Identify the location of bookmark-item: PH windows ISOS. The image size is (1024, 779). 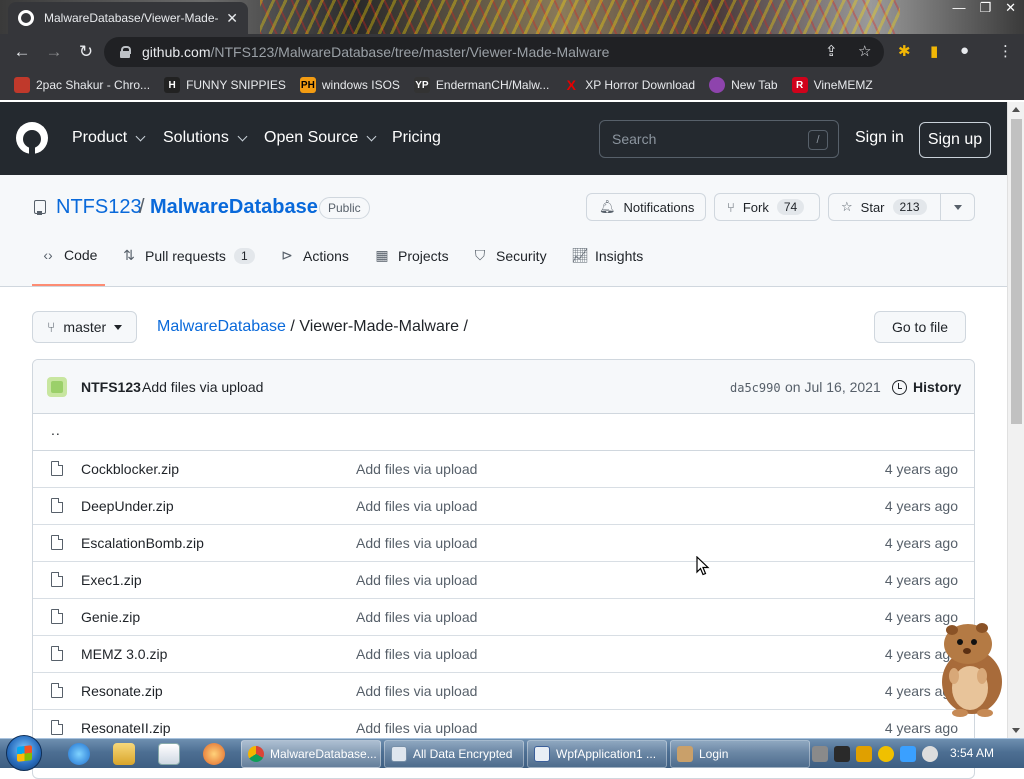
(349, 85).